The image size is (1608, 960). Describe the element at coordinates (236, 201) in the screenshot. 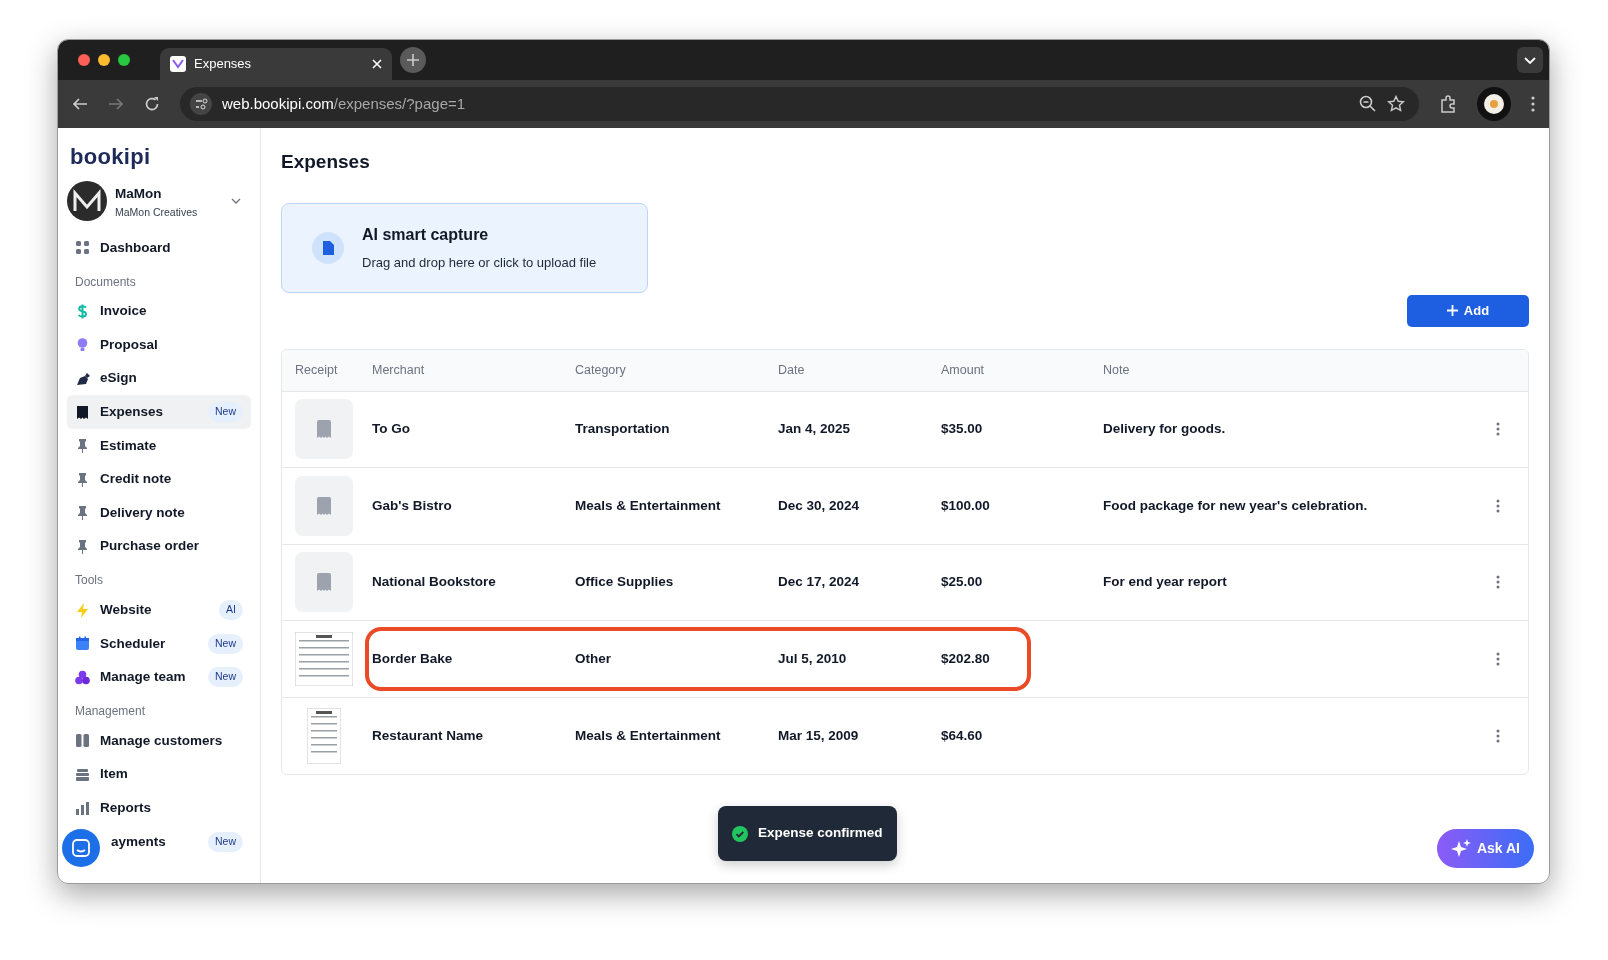

I see `chevron-down-icon` at that location.